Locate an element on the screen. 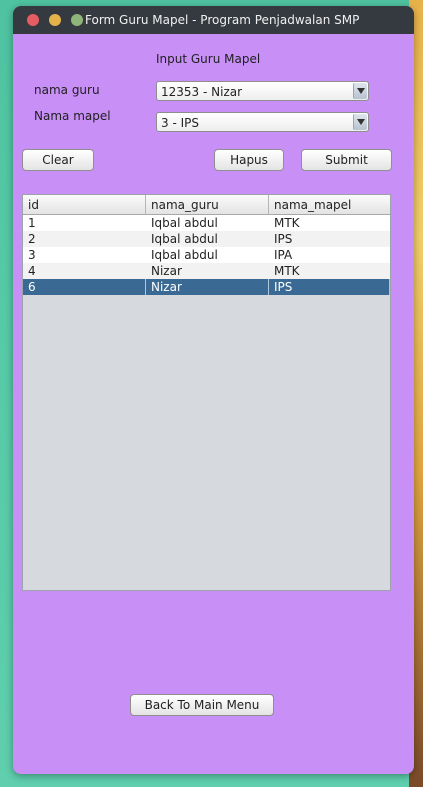 Image resolution: width=423 pixels, height=787 pixels. table-row: 2 Iqbal abdul IPS is located at coordinates (206, 239).